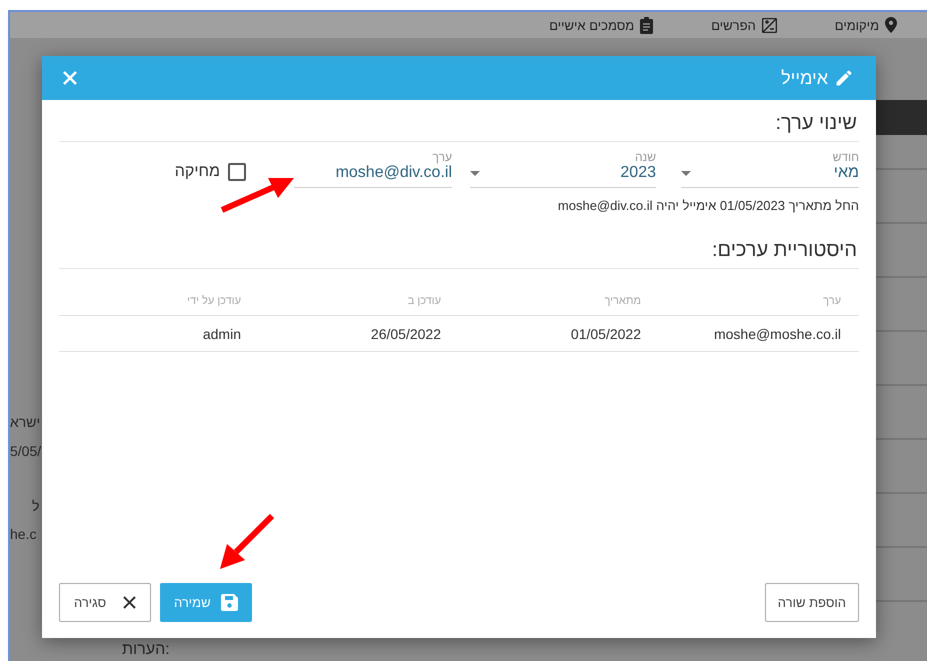  I want to click on table-header-bar, so click(901, 117).